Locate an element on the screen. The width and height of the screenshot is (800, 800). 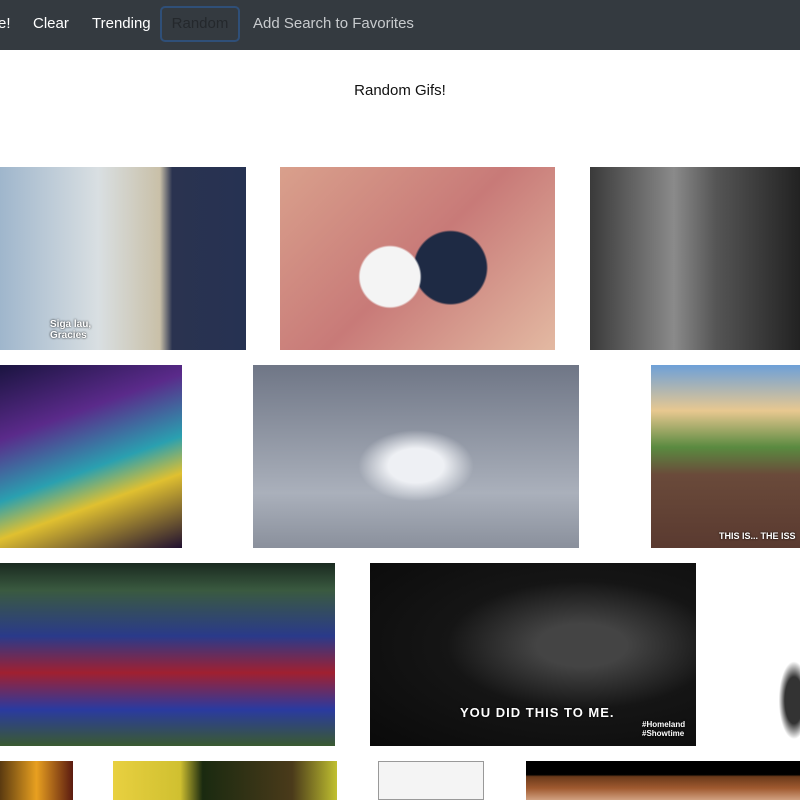
nav-trending: Trending is located at coordinates (121, 23).